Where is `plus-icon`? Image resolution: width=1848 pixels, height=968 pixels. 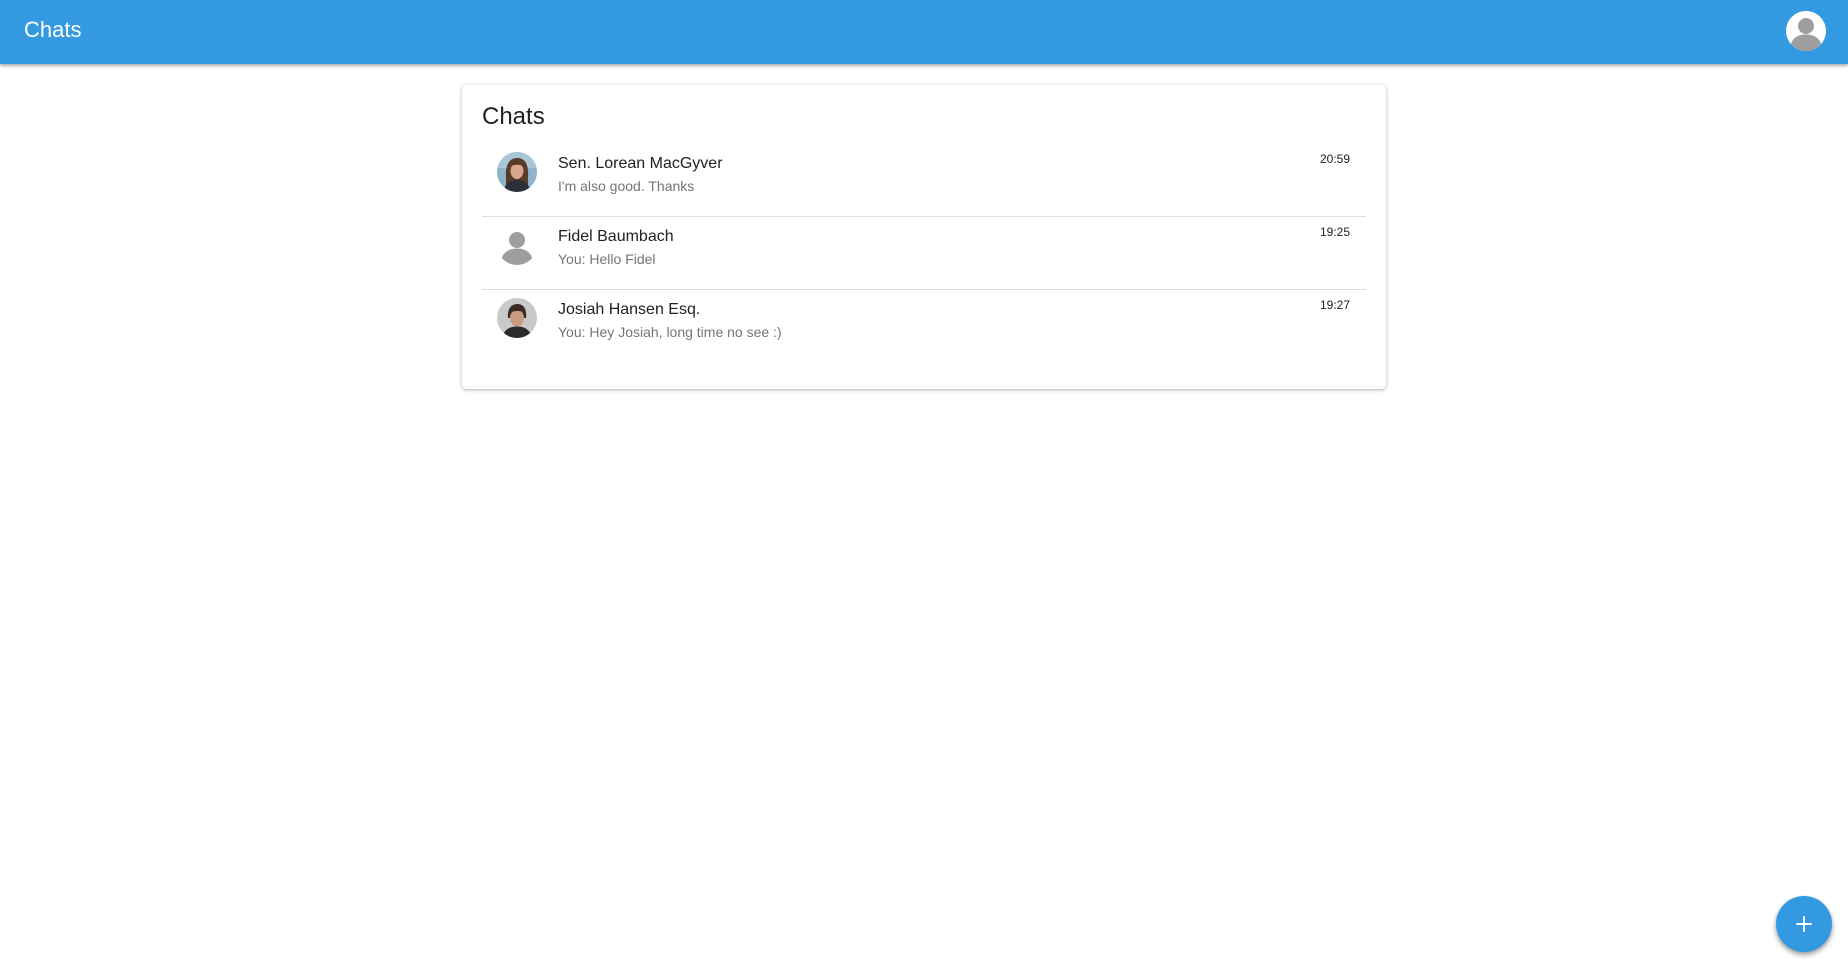 plus-icon is located at coordinates (1804, 924).